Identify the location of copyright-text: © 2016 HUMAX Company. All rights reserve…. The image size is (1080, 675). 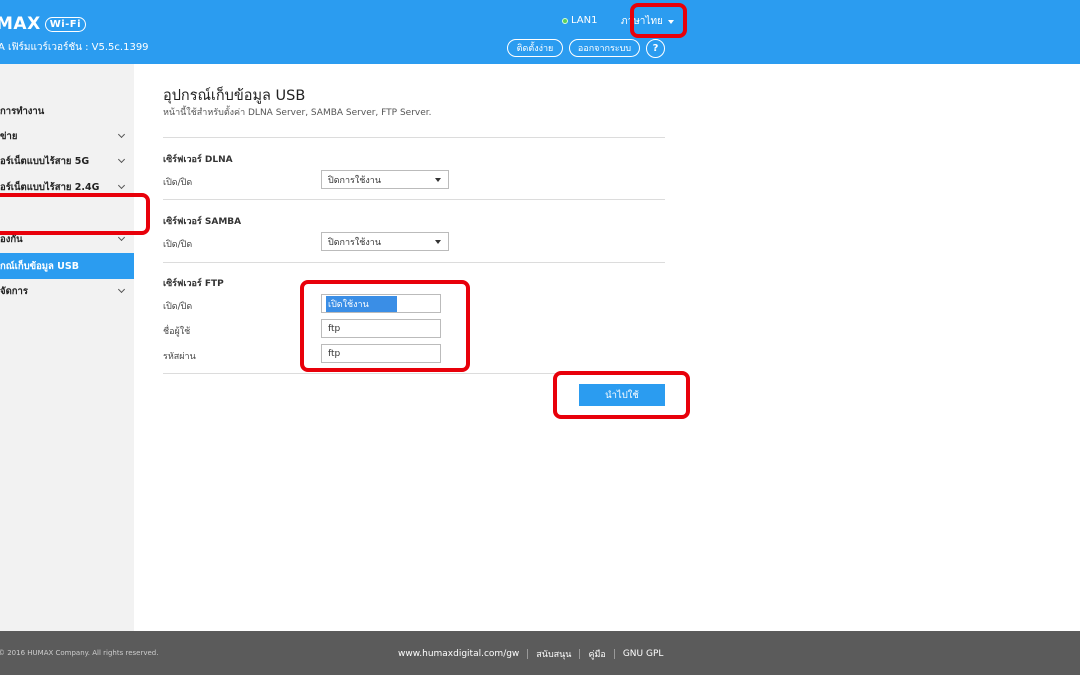
(79, 653).